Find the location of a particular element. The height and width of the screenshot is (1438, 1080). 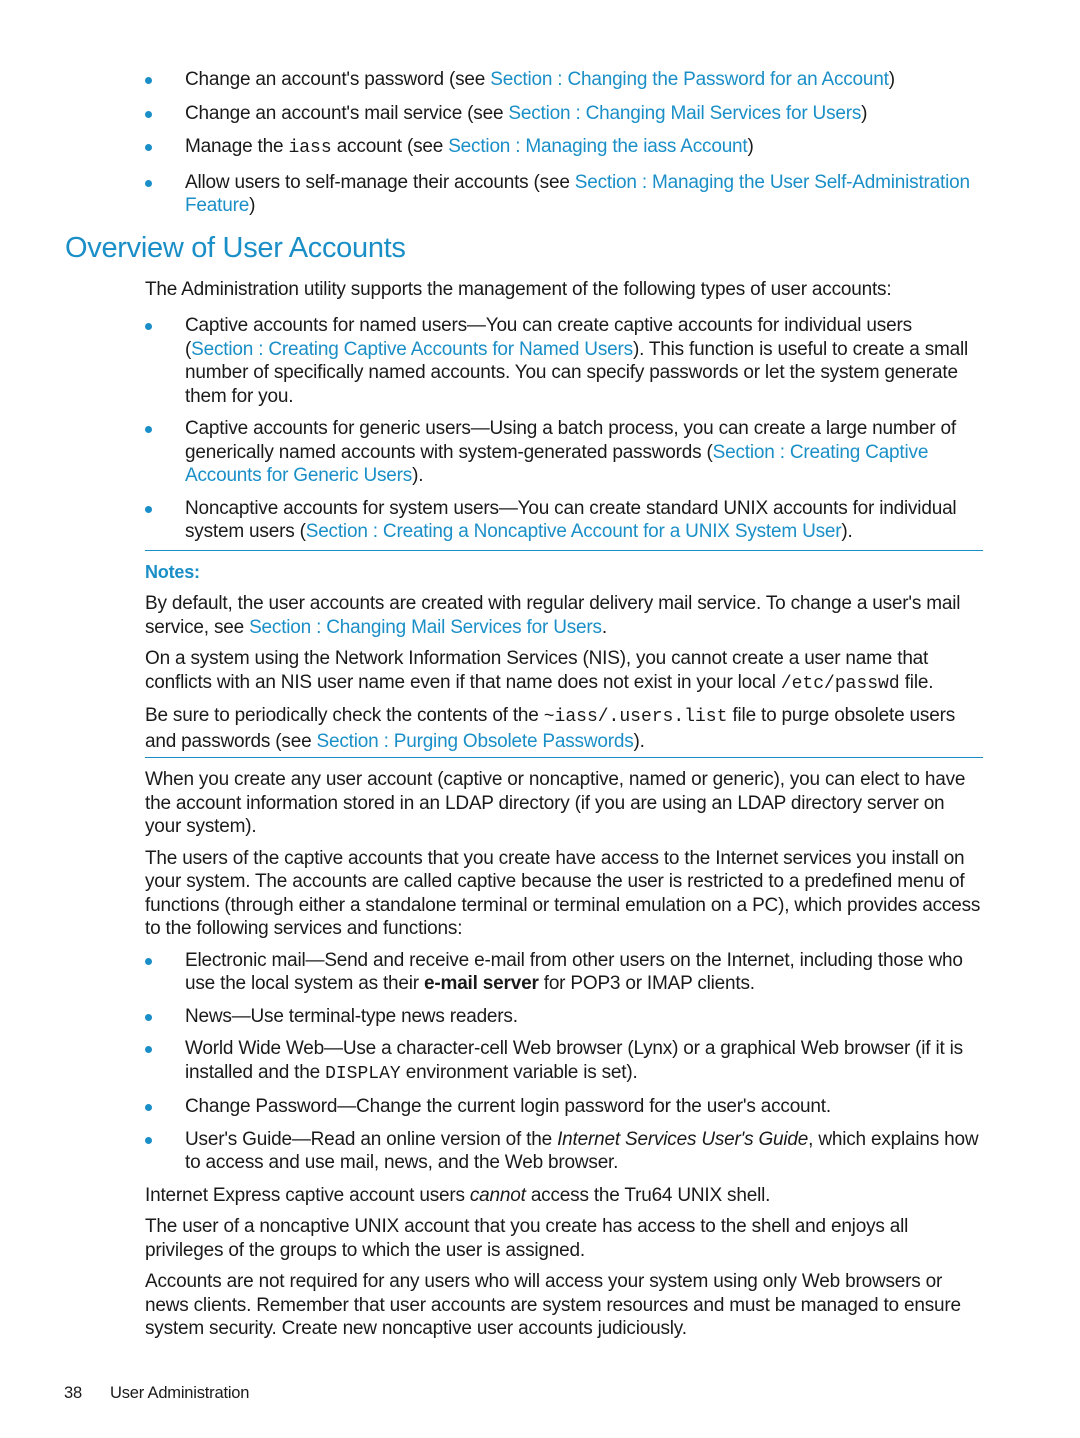

section-title: Overview of User Accounts is located at coordinates (235, 248).